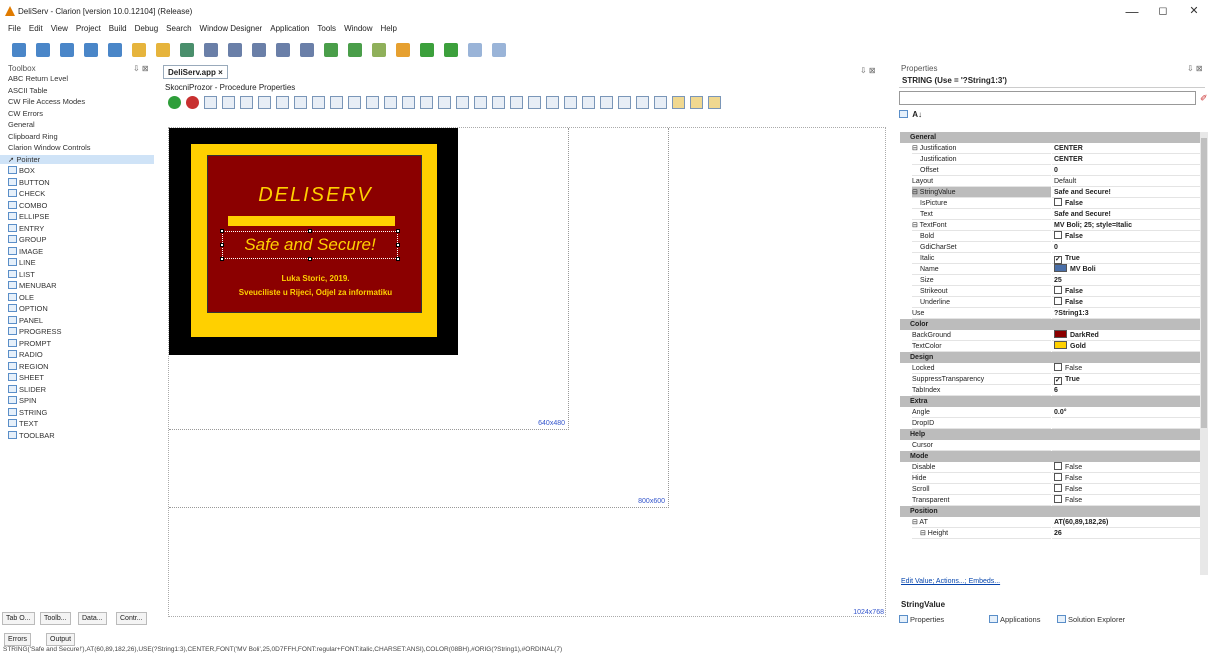 This screenshot has width=1210, height=655. What do you see at coordinates (1050, 225) in the screenshot?
I see `property-row: ⊟ TextFont MV Boli; 25; style=Italic` at bounding box center [1050, 225].